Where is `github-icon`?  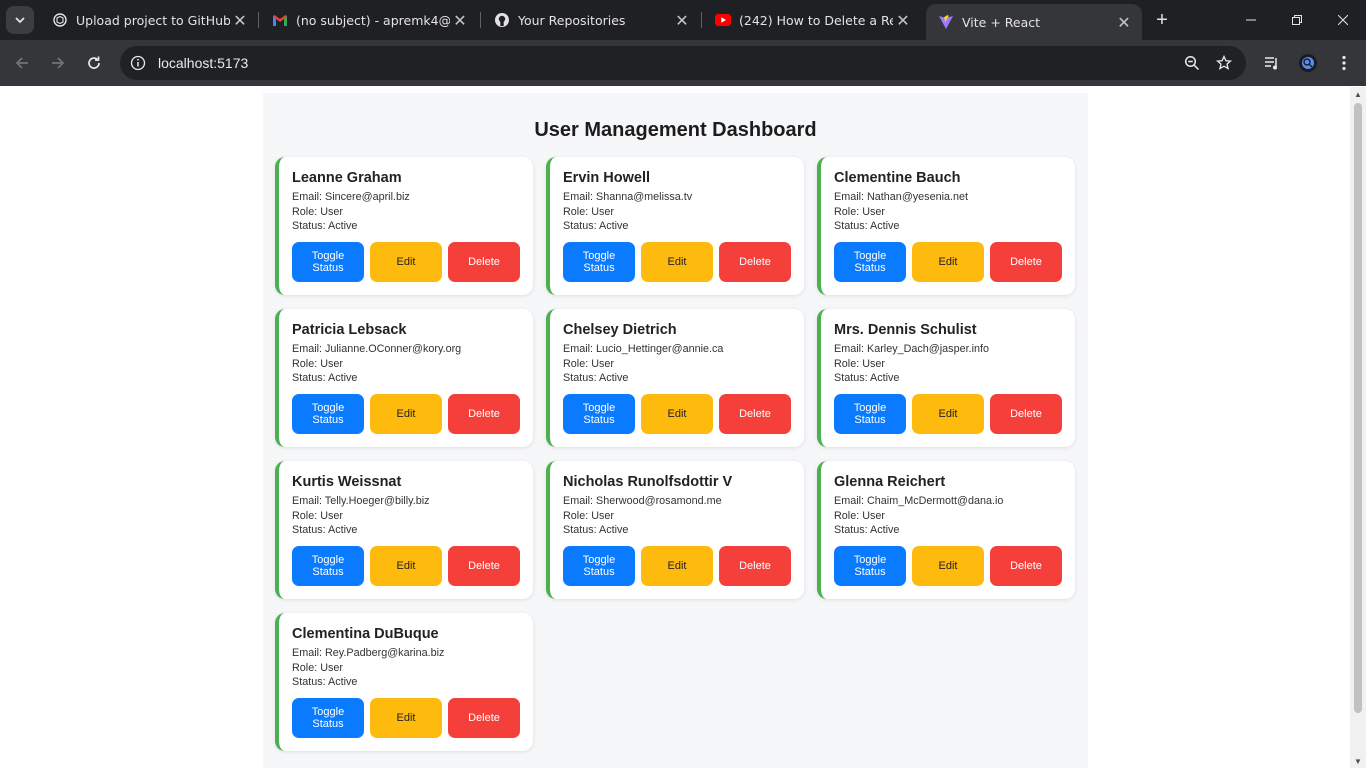
github-icon is located at coordinates (502, 20).